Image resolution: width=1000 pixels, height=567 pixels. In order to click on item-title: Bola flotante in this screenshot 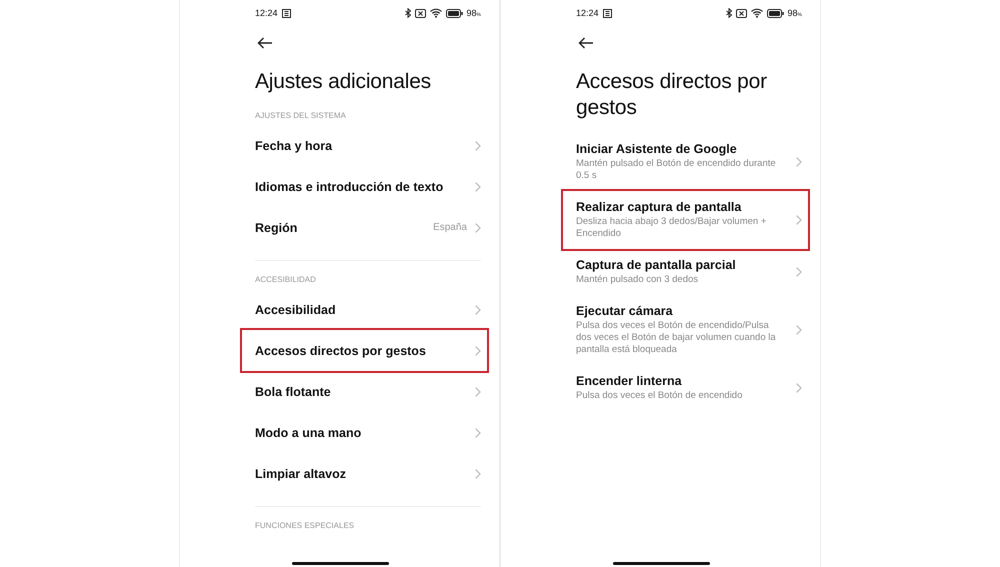, I will do `click(293, 391)`.